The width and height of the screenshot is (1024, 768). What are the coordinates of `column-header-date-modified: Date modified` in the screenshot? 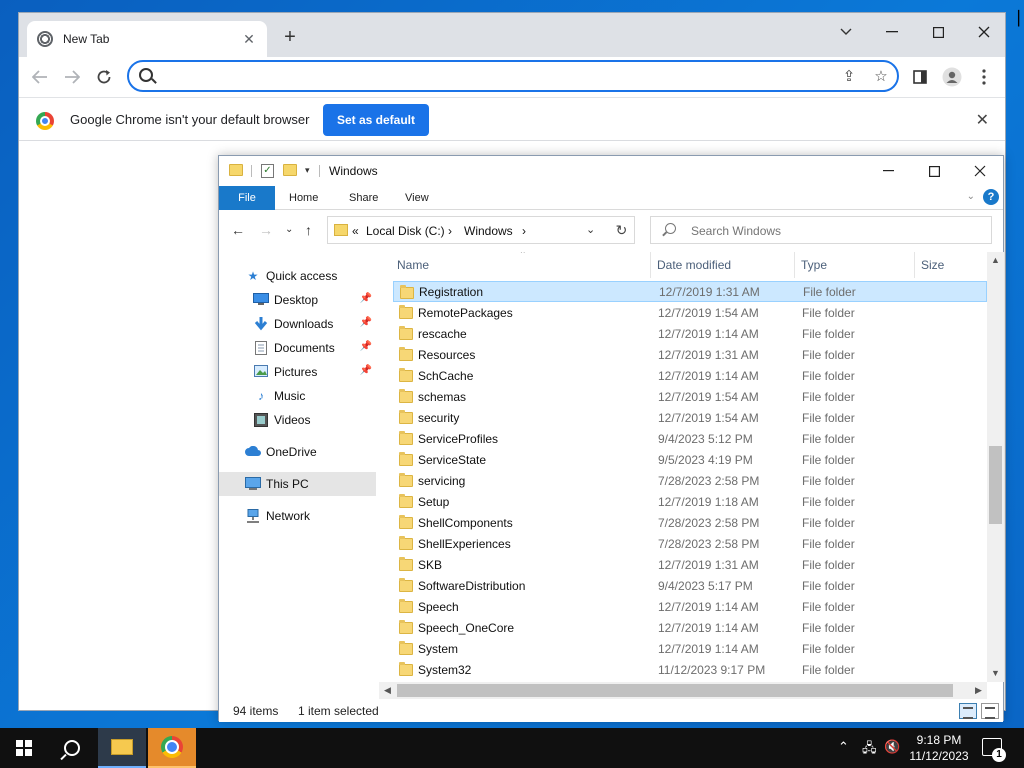 It's located at (723, 265).